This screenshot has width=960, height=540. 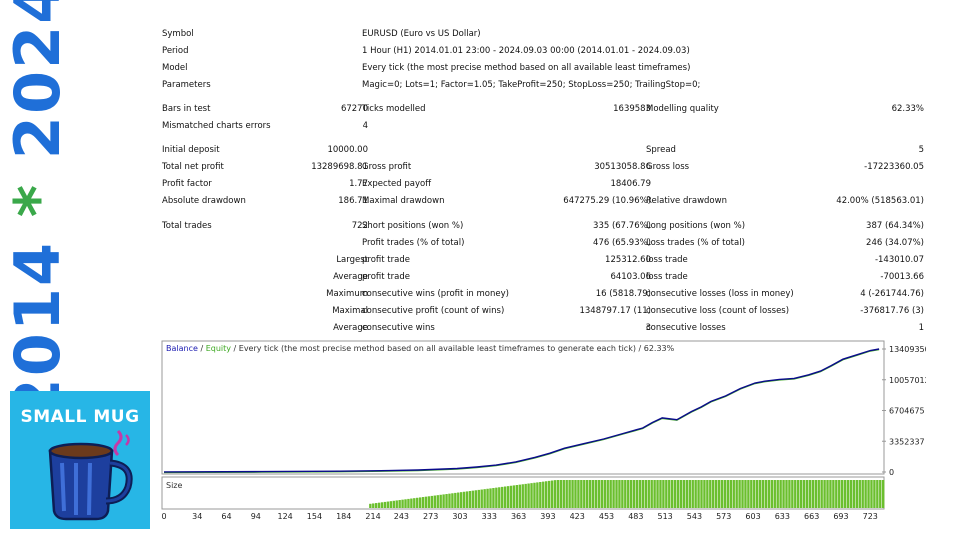 I want to click on x-tick-label-18: 543, so click(x=694, y=516).